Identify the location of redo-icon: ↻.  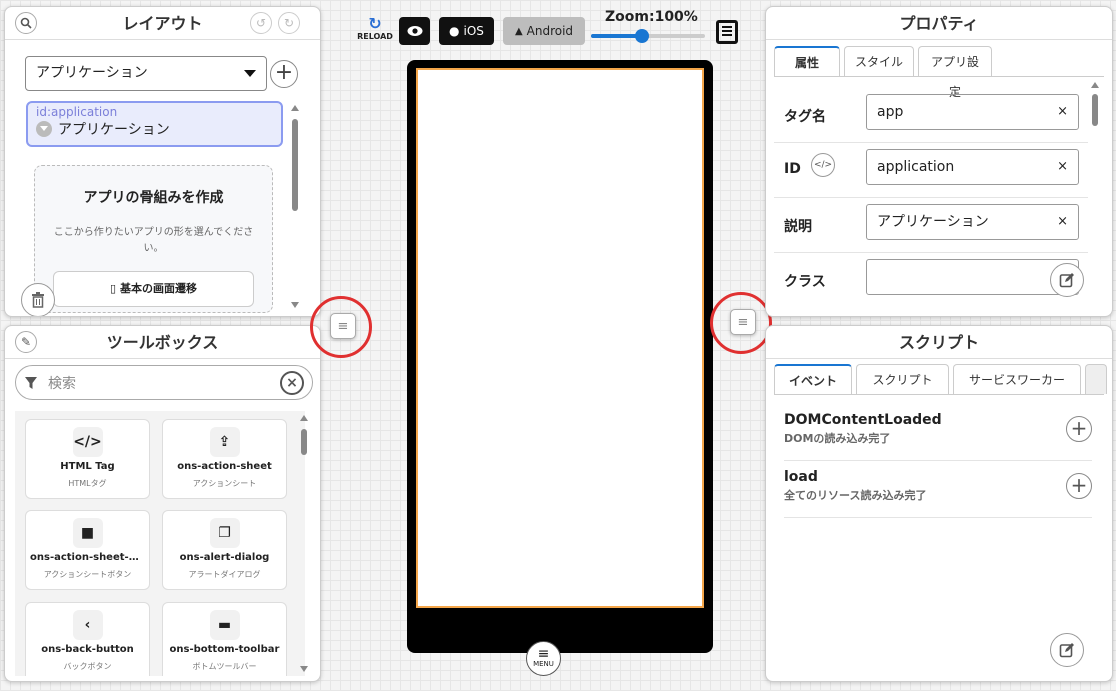
(289, 23).